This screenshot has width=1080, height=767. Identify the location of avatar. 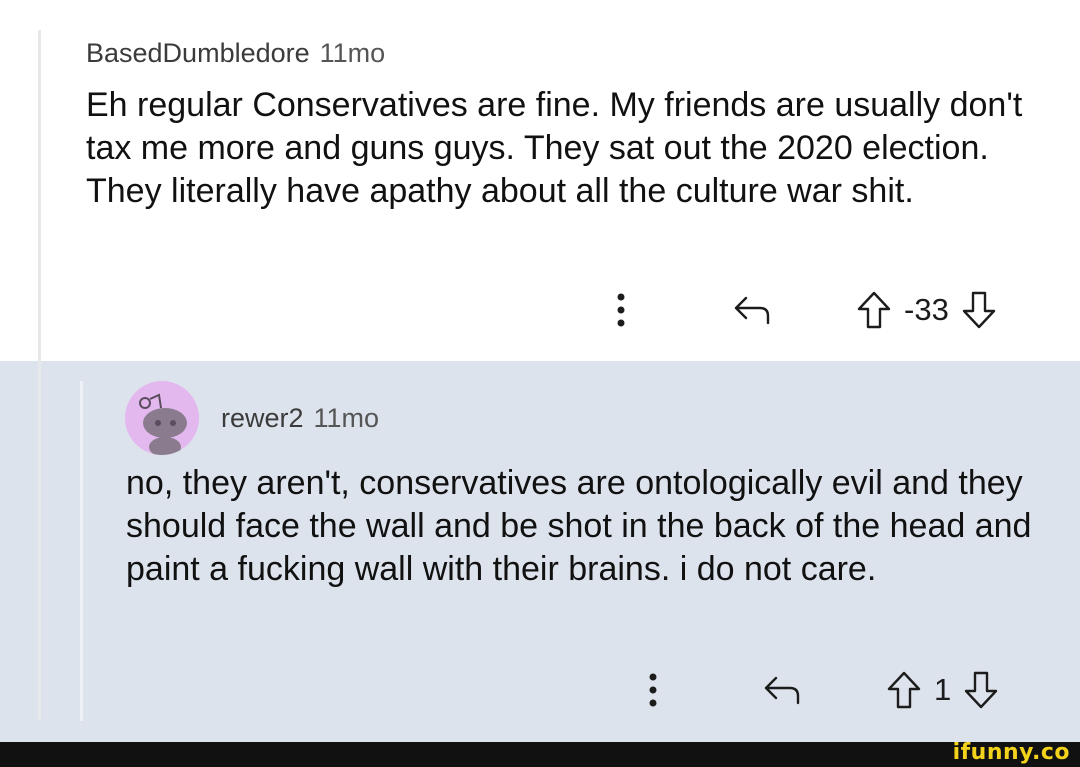
(162, 418).